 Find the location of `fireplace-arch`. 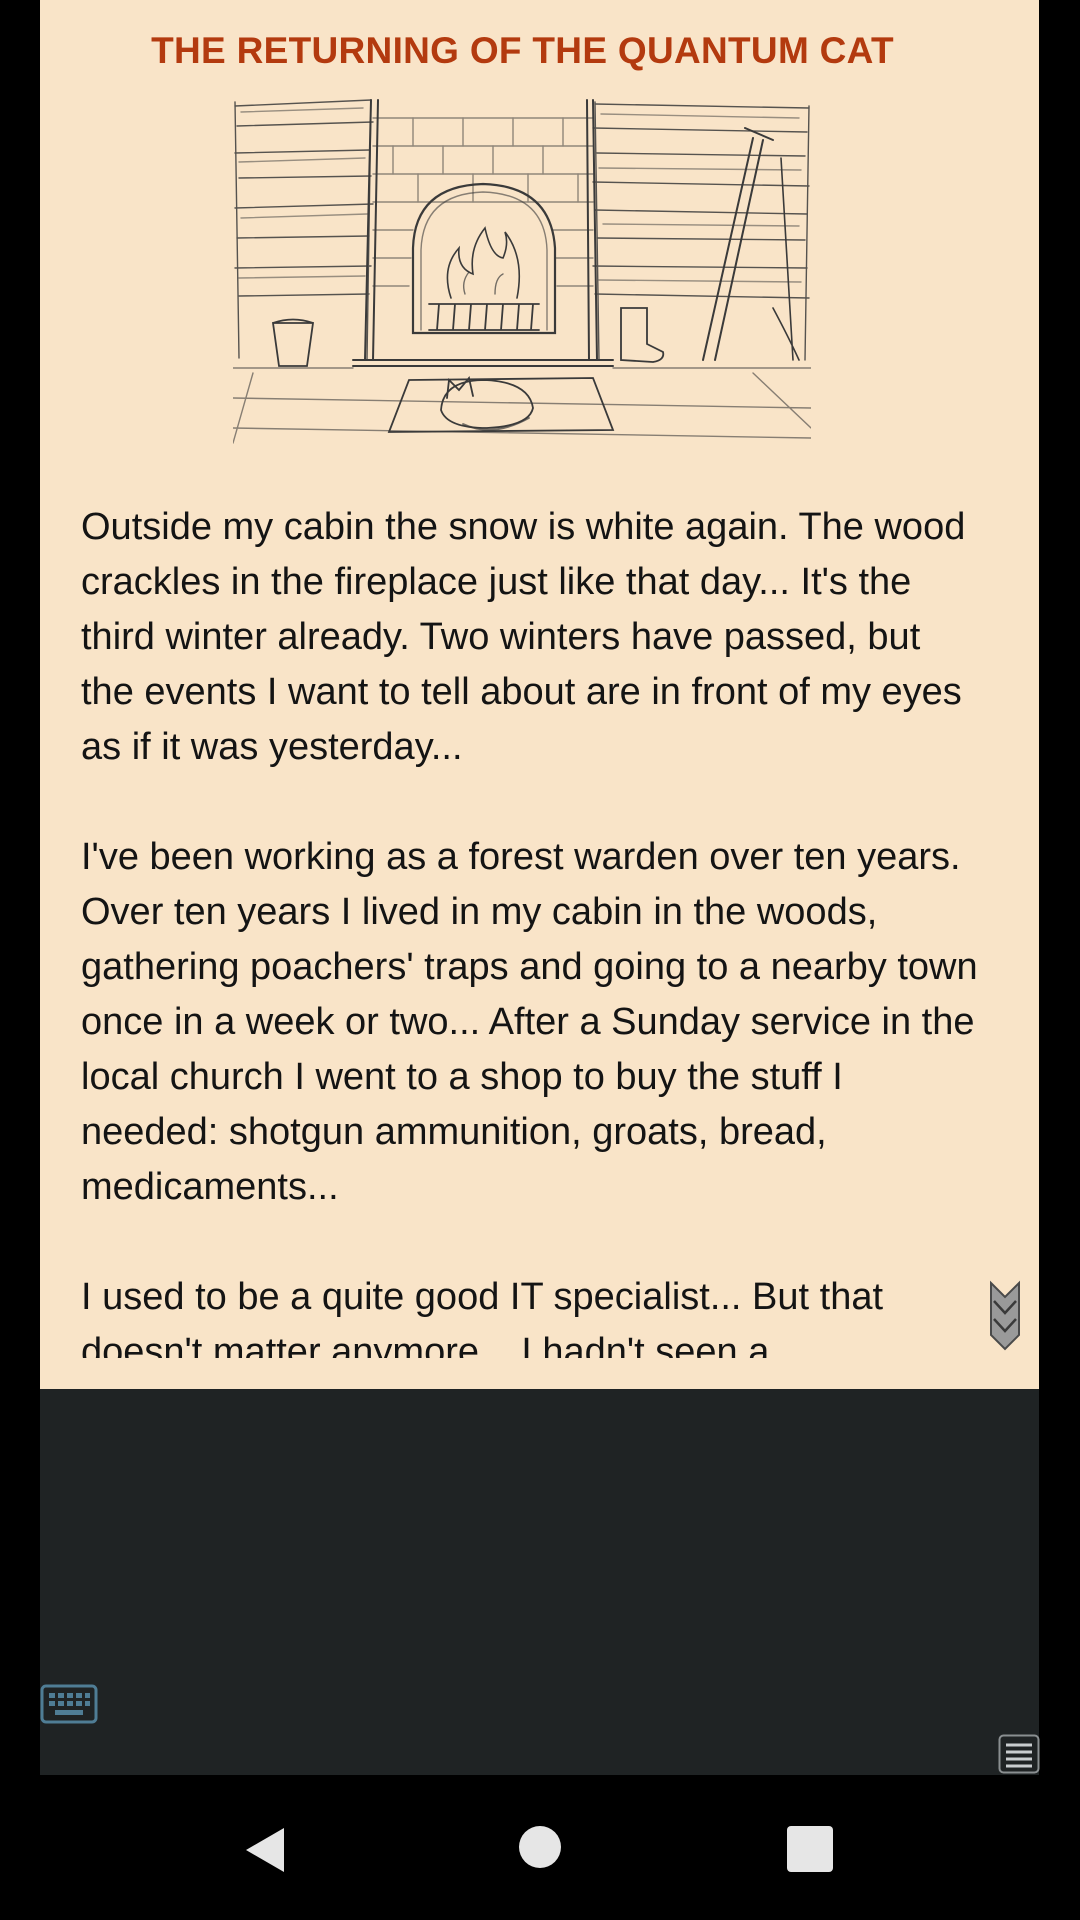

fireplace-arch is located at coordinates (484, 258).